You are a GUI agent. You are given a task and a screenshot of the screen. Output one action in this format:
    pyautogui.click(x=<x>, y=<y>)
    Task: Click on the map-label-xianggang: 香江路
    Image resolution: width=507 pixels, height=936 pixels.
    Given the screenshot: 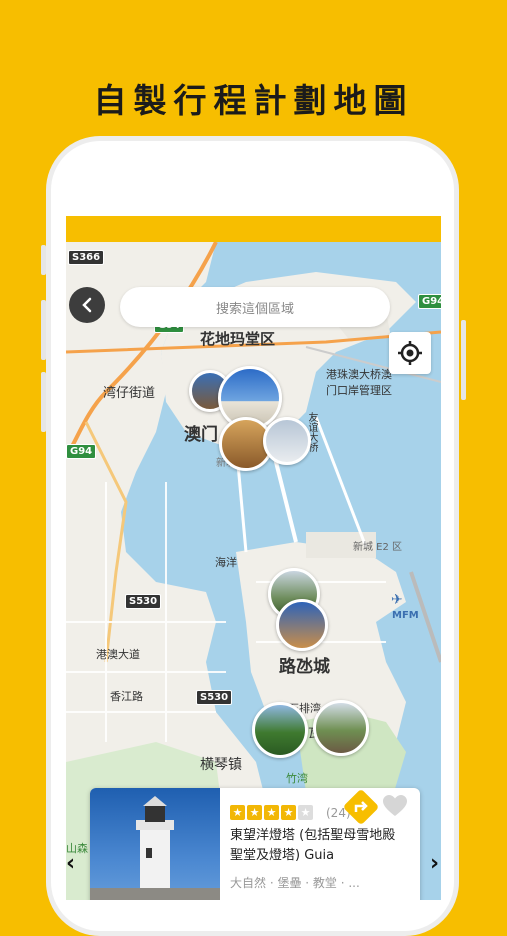 What is the action you would take?
    pyautogui.click(x=126, y=696)
    